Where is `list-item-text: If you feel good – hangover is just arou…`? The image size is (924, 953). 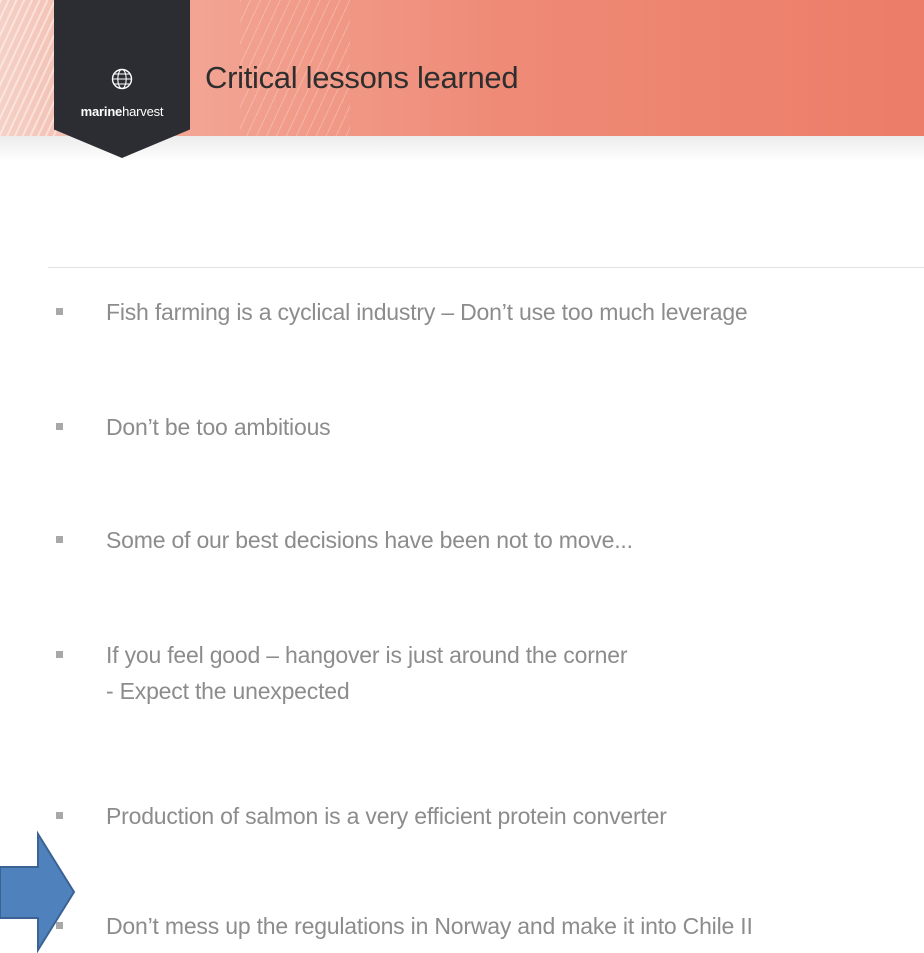
list-item-text: If you feel good – hangover is just arou… is located at coordinates (367, 655).